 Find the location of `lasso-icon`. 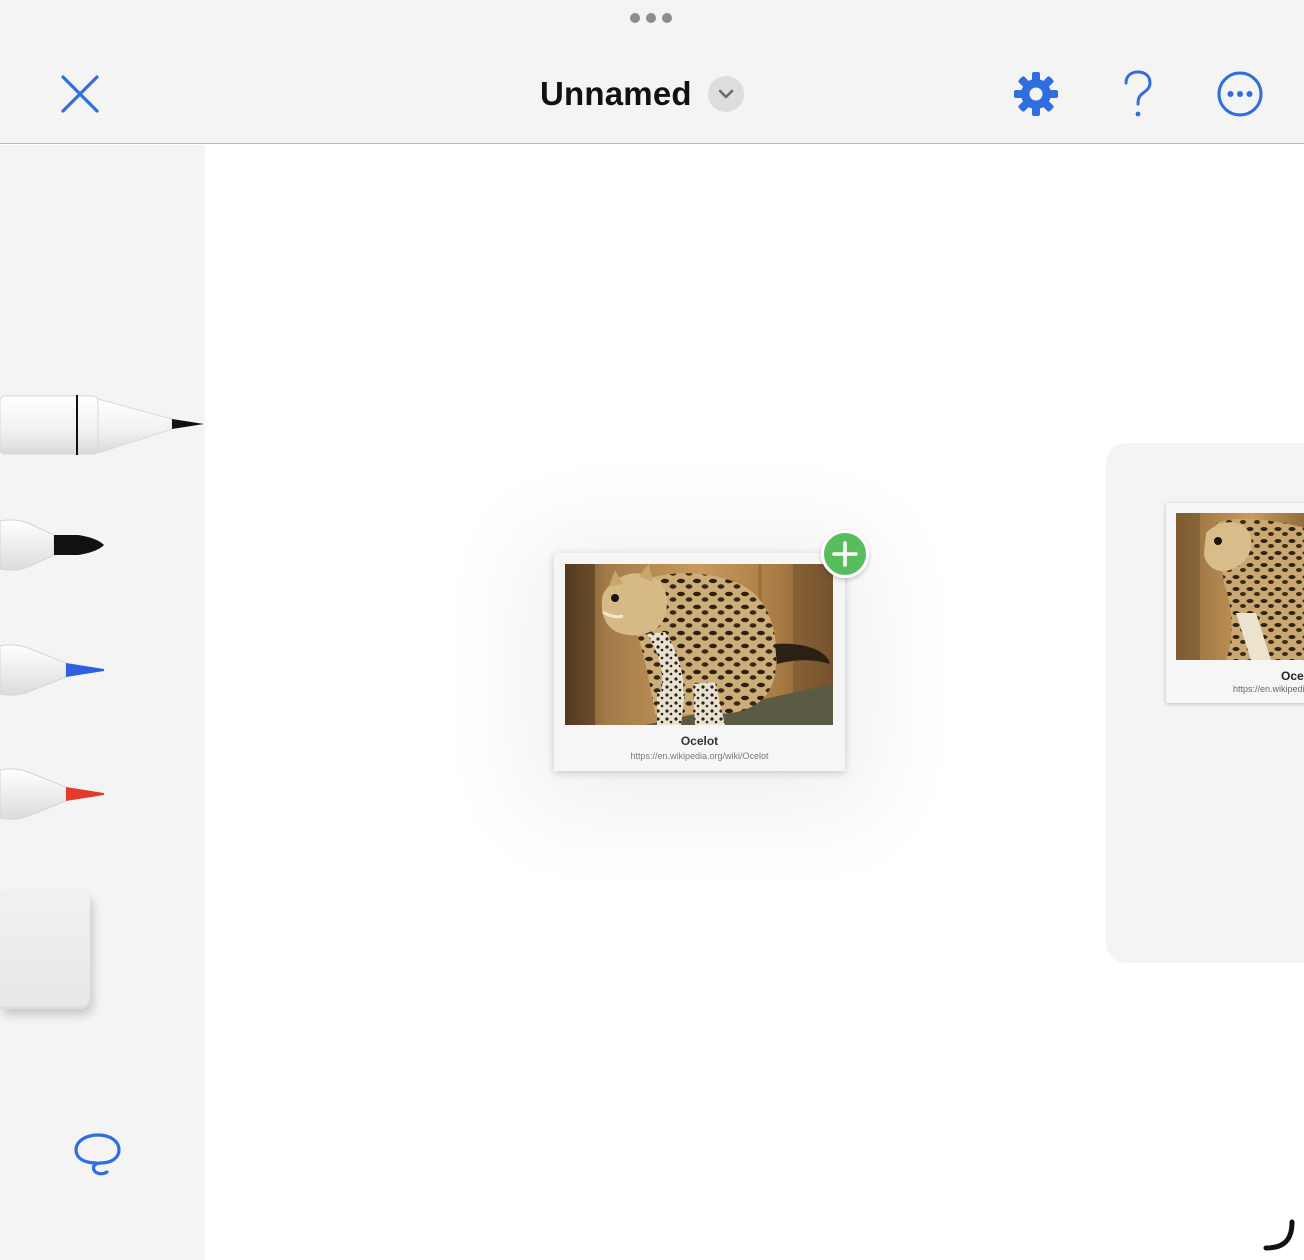

lasso-icon is located at coordinates (97, 1154).